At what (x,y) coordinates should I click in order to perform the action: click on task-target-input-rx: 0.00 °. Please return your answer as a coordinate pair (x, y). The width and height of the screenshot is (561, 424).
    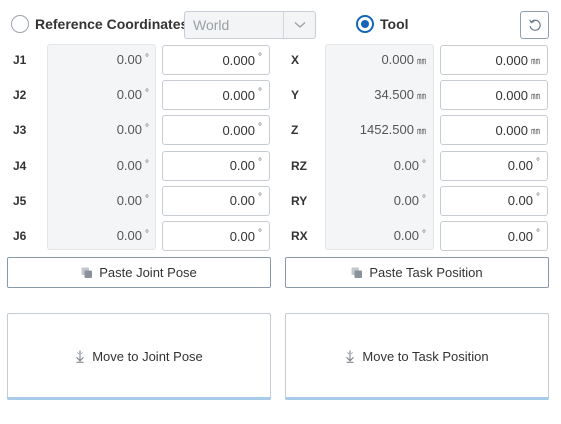
    Looking at the image, I should click on (494, 236).